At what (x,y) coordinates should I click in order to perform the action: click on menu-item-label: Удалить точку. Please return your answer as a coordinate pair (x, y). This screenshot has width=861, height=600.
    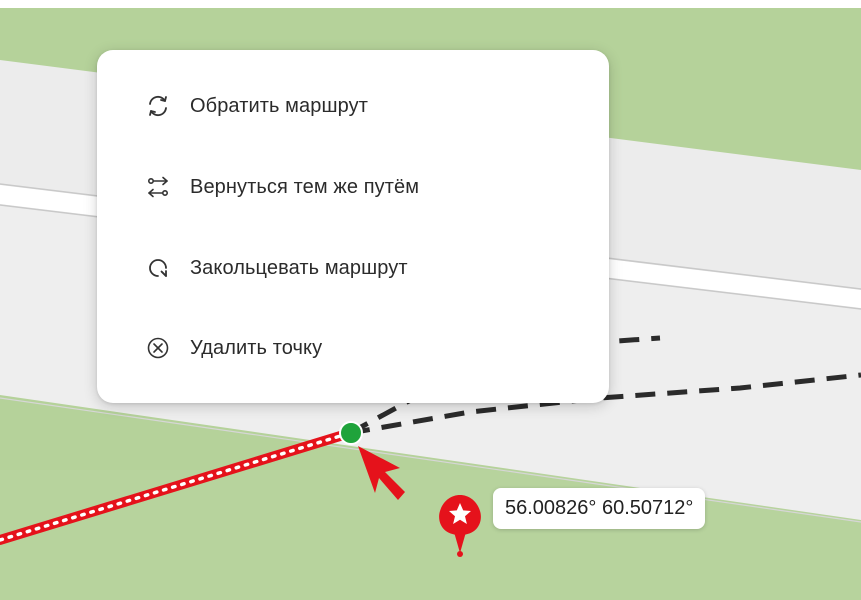
    Looking at the image, I should click on (256, 347).